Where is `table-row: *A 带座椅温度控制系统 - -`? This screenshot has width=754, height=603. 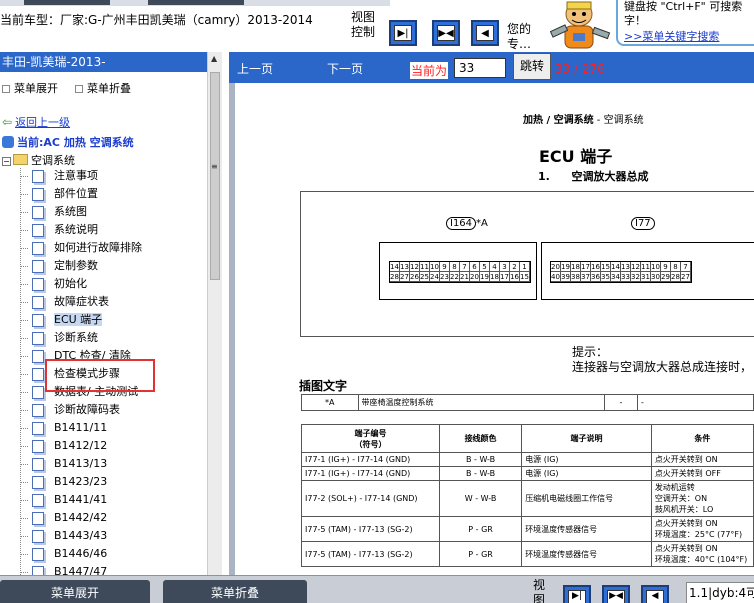 table-row: *A 带座椅温度控制系统 - - is located at coordinates (527, 402).